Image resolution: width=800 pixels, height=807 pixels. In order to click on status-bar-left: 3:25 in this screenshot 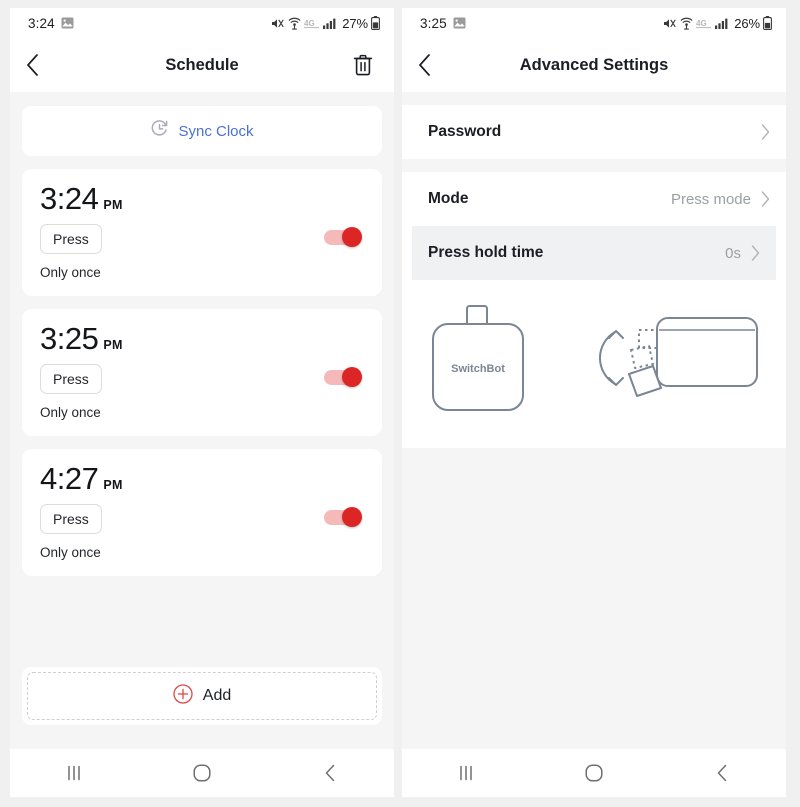, I will do `click(443, 23)`.